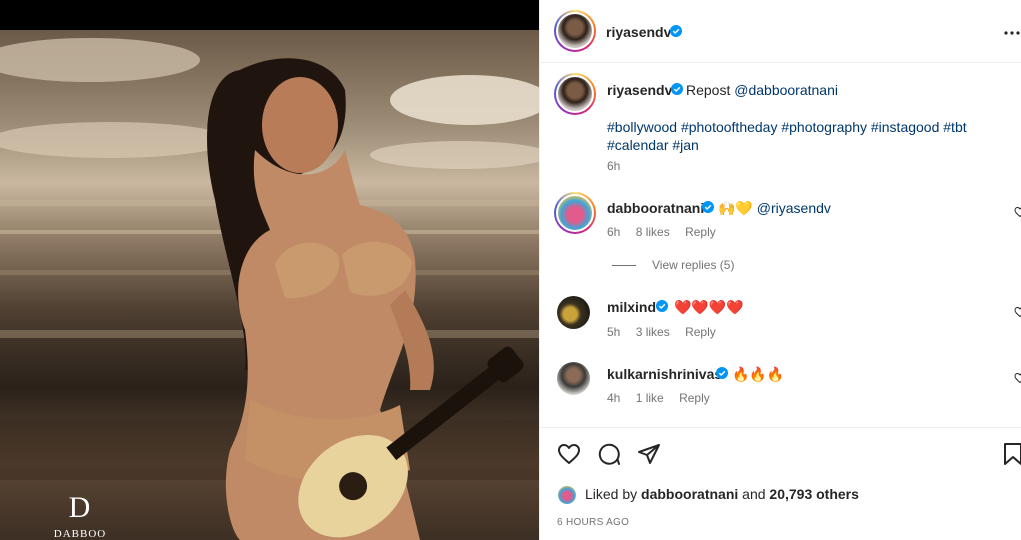 The image size is (1021, 540). I want to click on caption-author-avatar-image, so click(575, 94).